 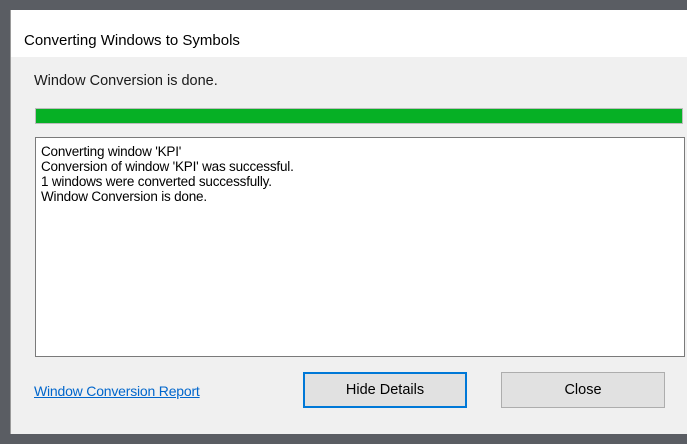 I want to click on title-bar: Converting Windows to Symbols, so click(x=349, y=33).